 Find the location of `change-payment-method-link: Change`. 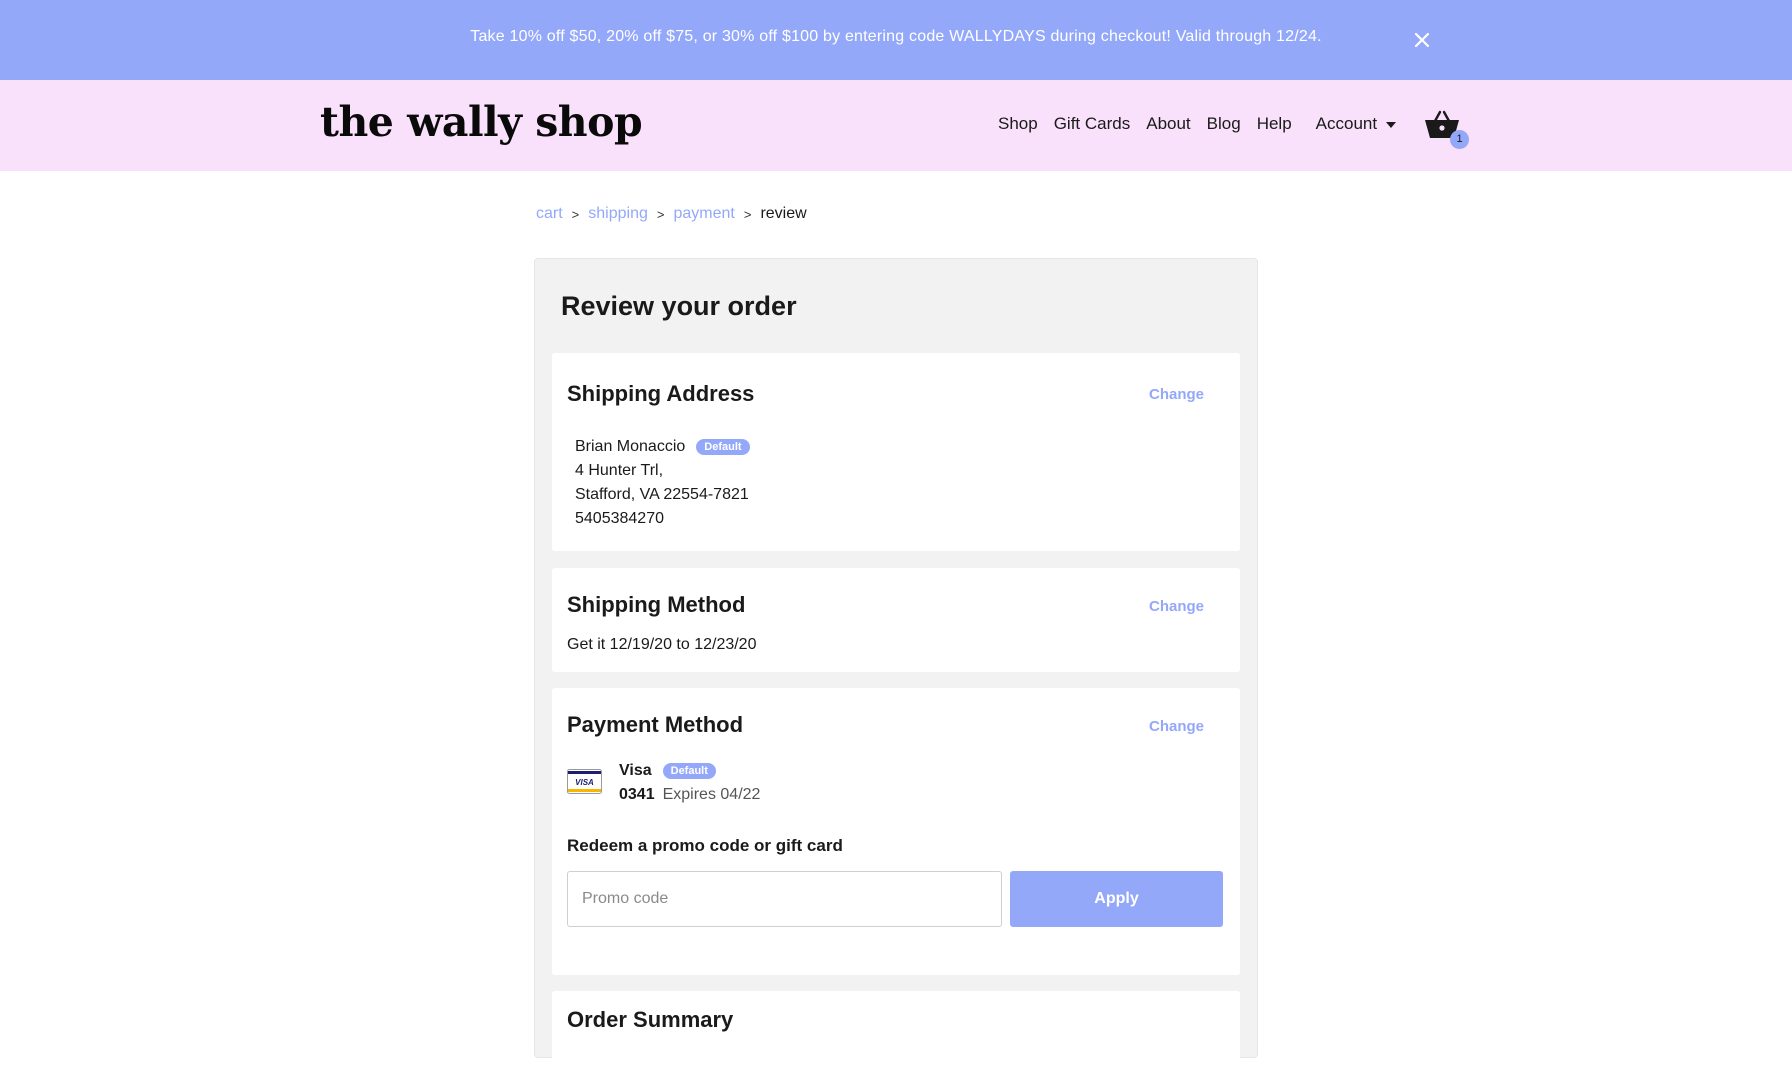

change-payment-method-link: Change is located at coordinates (1176, 726).